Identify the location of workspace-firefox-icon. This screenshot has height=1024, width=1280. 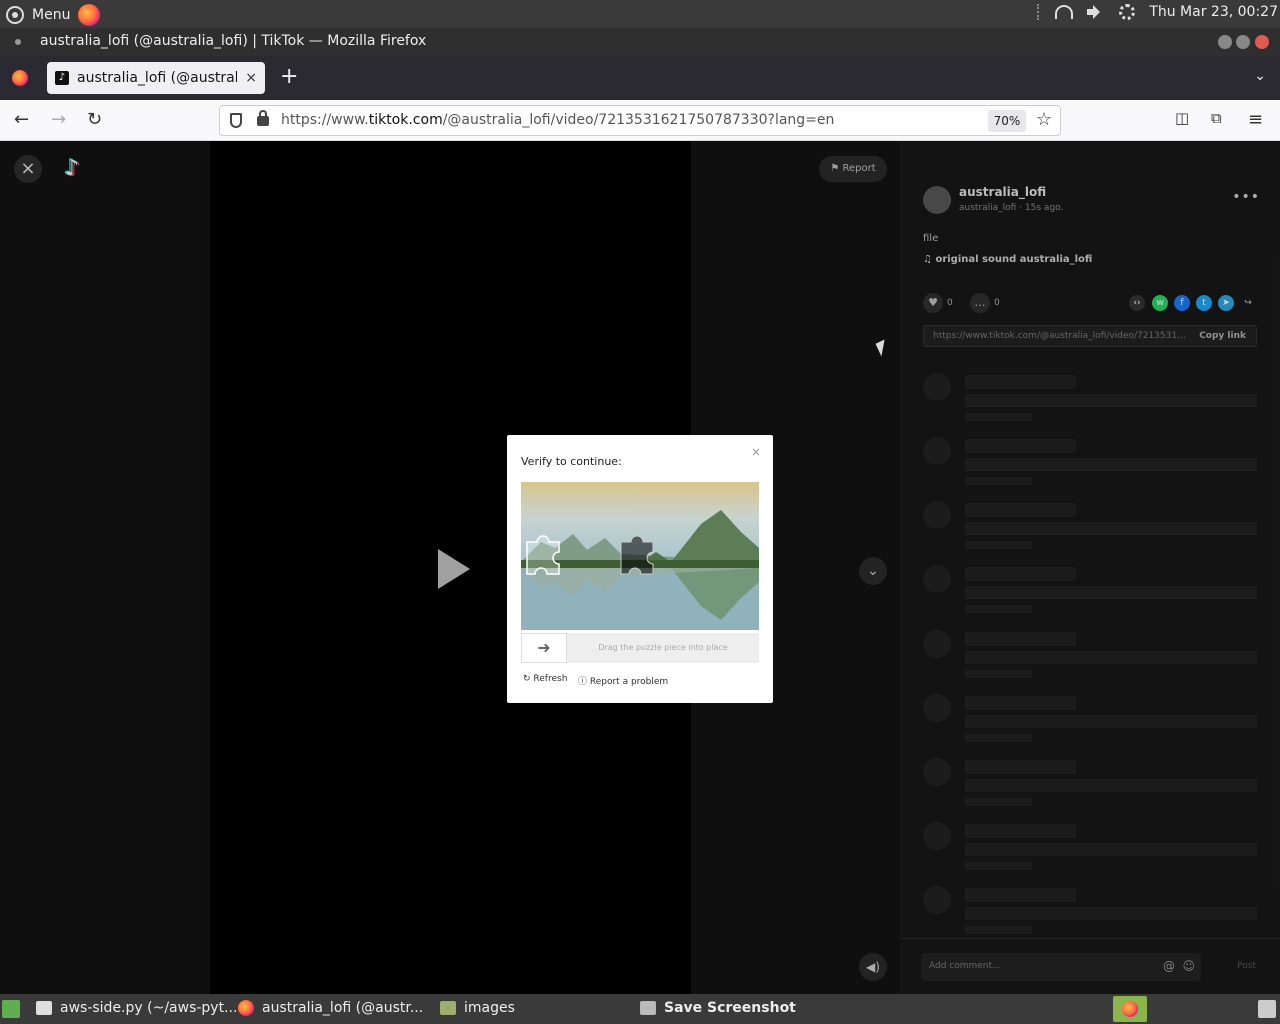
(1130, 1009).